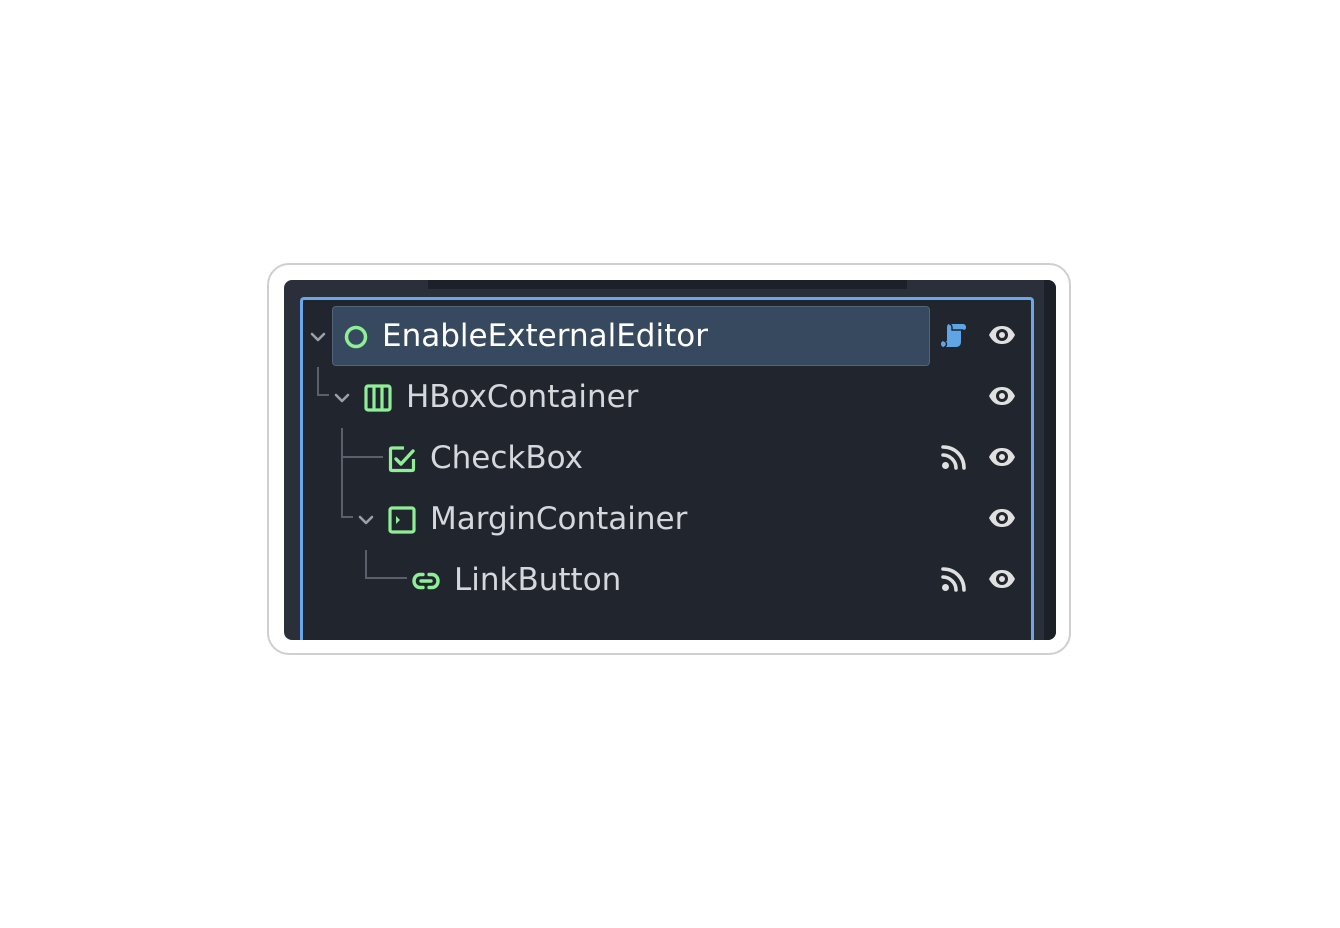 The image size is (1340, 928). What do you see at coordinates (426, 581) in the screenshot?
I see `link-button-icon` at bounding box center [426, 581].